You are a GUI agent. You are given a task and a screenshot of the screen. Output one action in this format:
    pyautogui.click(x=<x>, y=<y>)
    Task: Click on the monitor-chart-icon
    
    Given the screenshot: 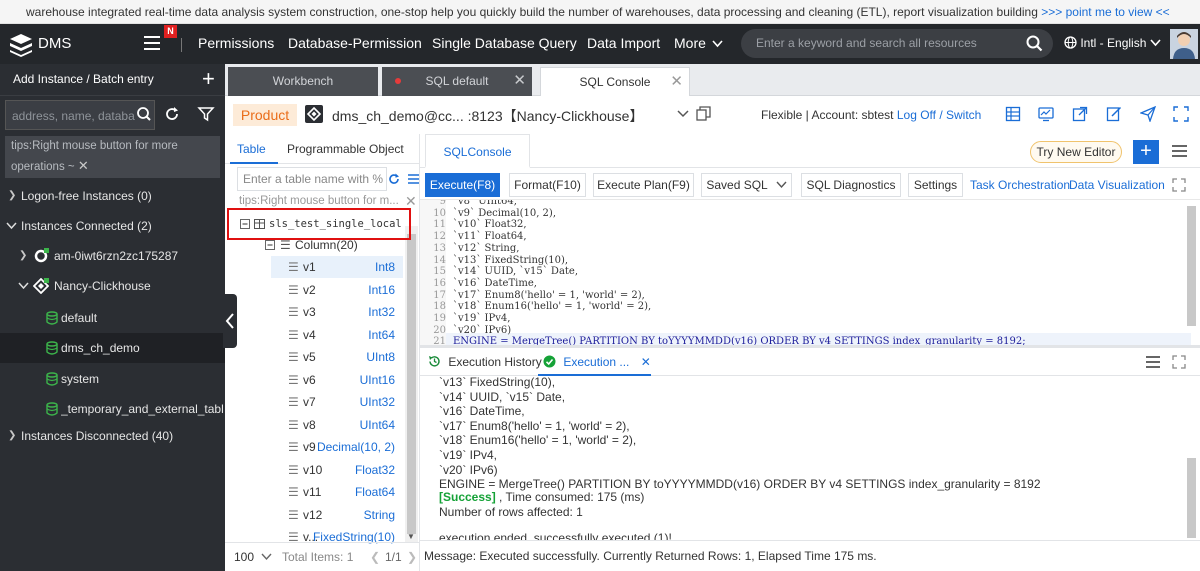 What is the action you would take?
    pyautogui.click(x=1046, y=114)
    